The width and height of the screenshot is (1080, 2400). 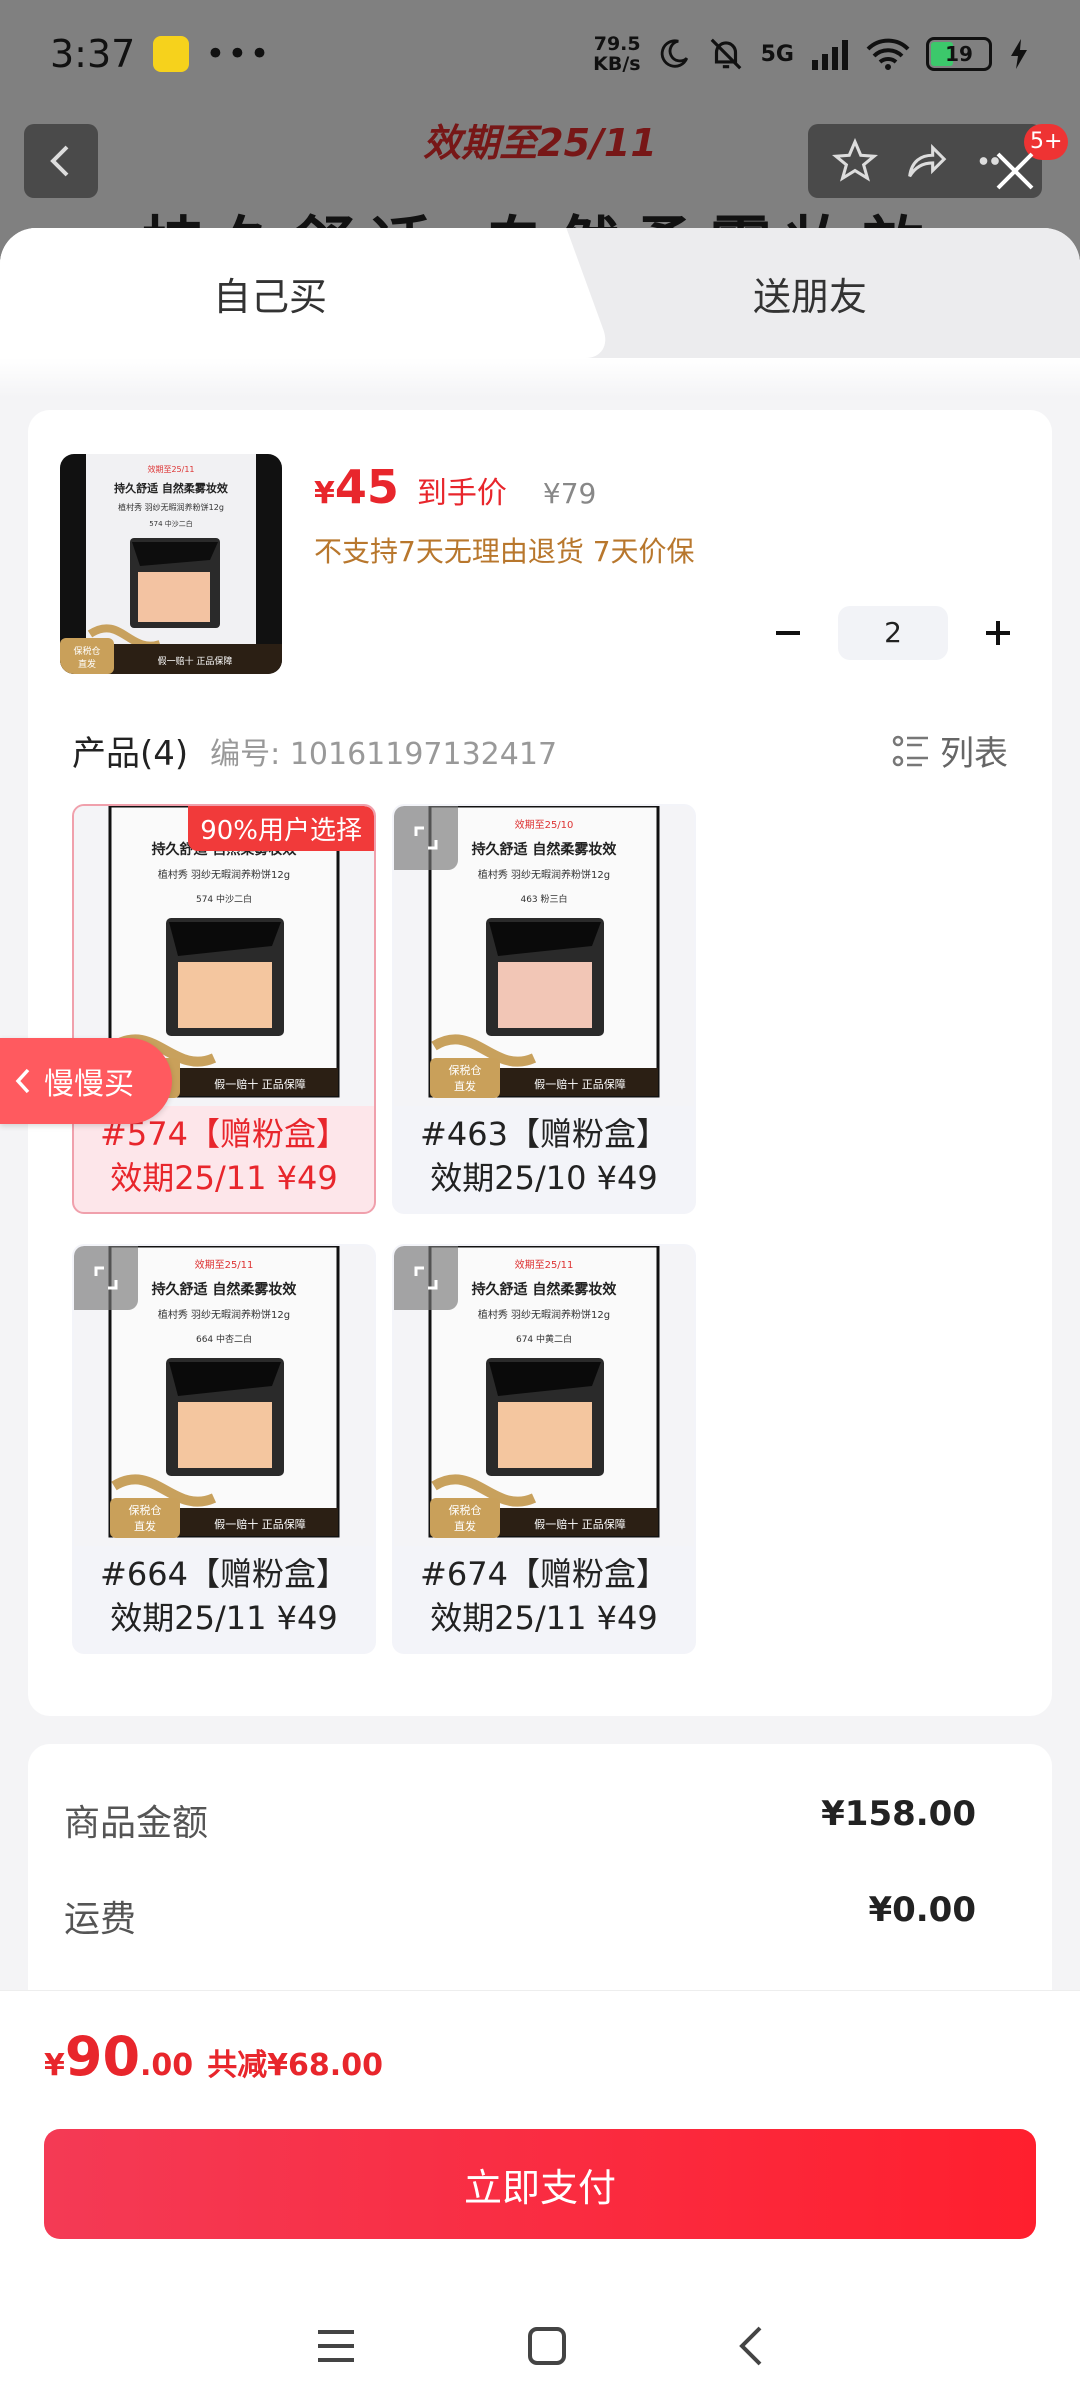 What do you see at coordinates (224, 1156) in the screenshot?
I see `variant-label: #574【赠粉盒】 效期25/11 ¥49` at bounding box center [224, 1156].